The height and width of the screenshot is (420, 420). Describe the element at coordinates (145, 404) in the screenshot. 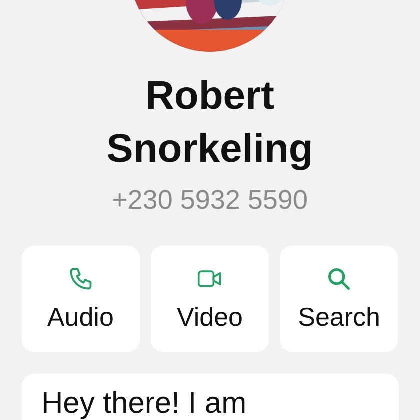

I see `about-text: Hey there! I am` at that location.